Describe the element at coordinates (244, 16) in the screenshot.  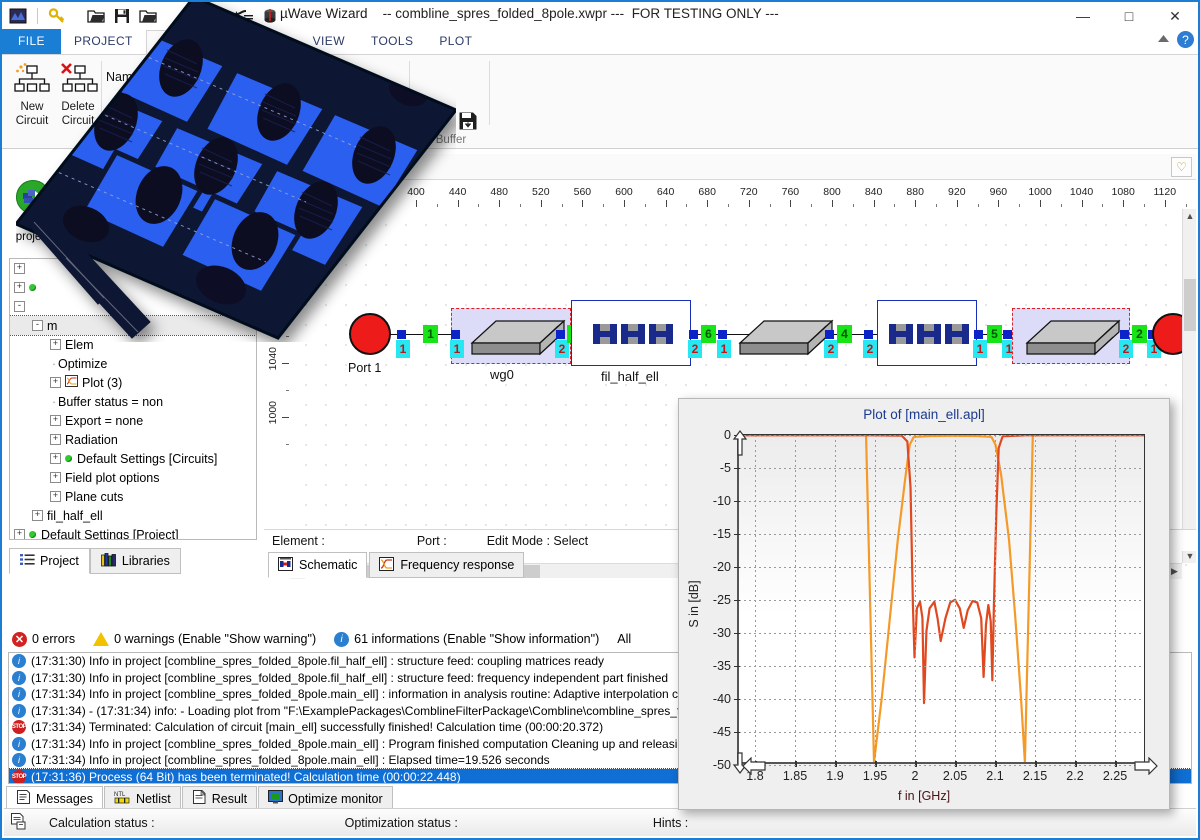
I see `list-icon` at that location.